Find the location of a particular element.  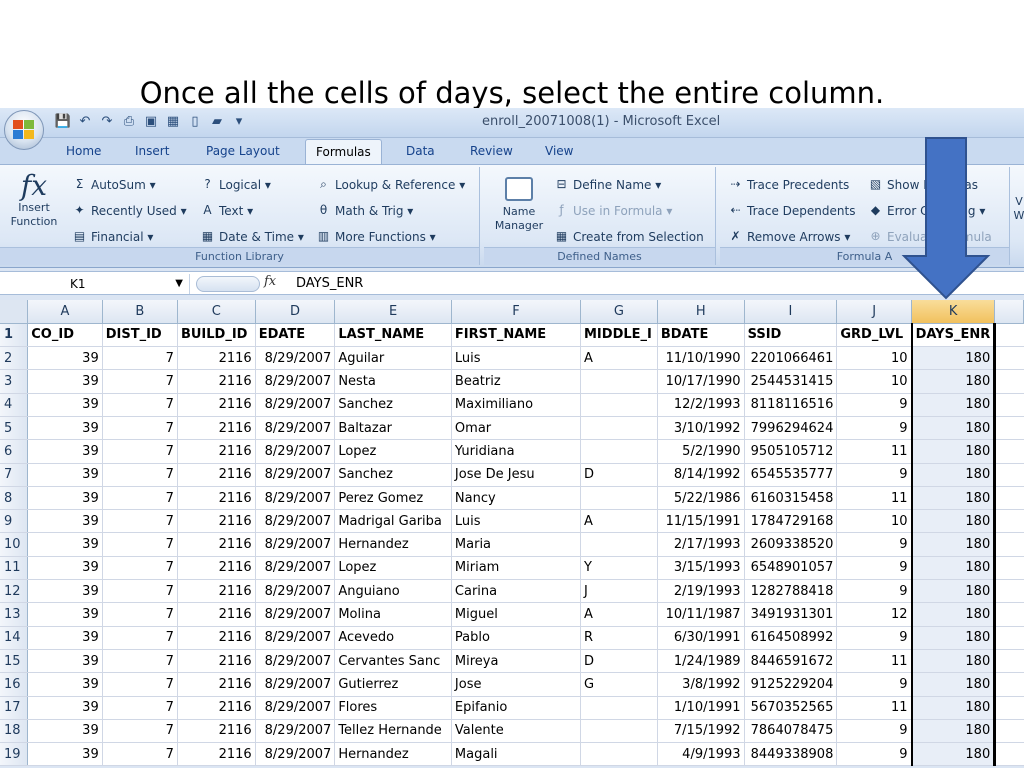

column-header-f: F is located at coordinates (516, 312).